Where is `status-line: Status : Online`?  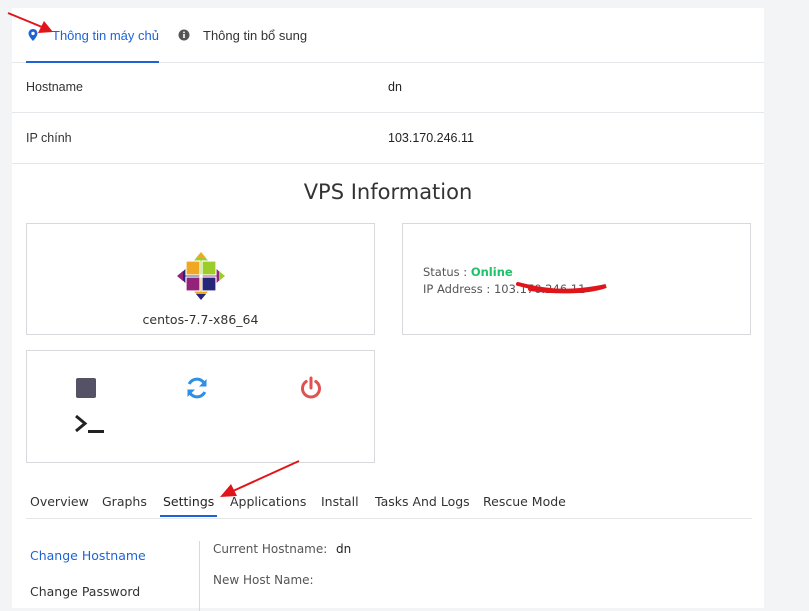 status-line: Status : Online is located at coordinates (504, 272).